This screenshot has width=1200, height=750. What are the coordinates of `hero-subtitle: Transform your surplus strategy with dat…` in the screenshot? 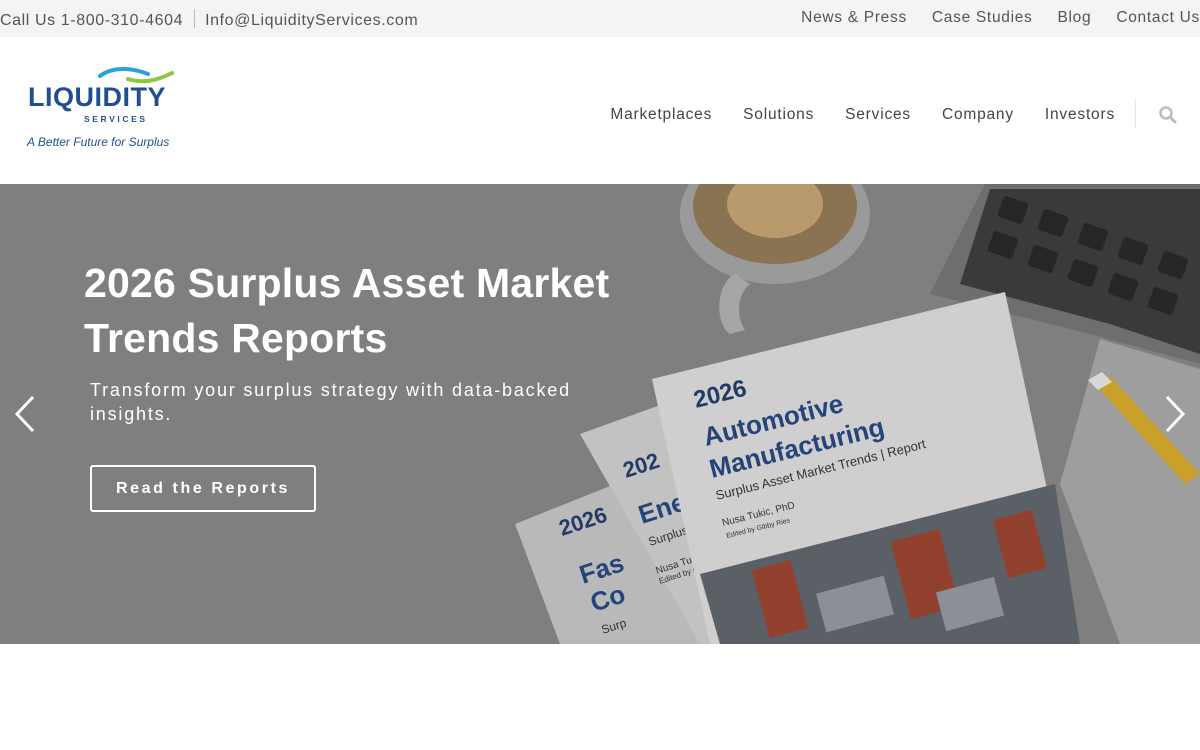 It's located at (330, 402).